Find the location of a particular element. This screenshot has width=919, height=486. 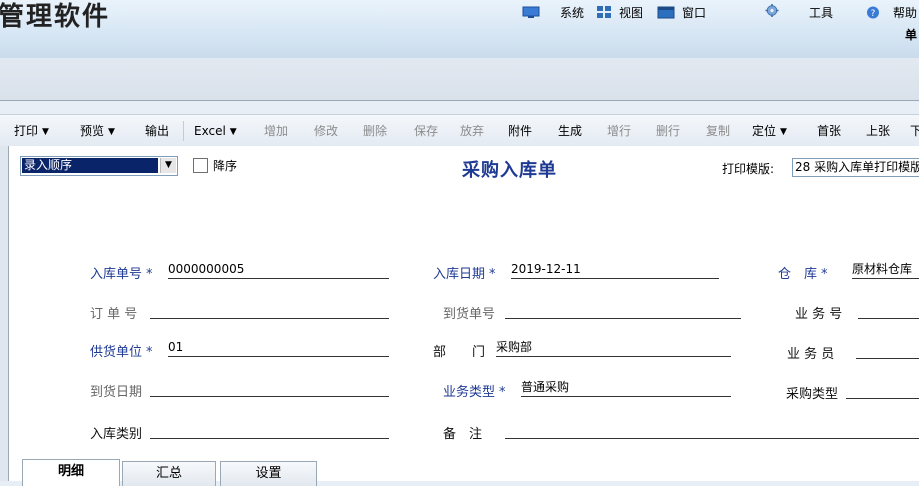

sort-order-value: 录入顺序 is located at coordinates (90, 165).